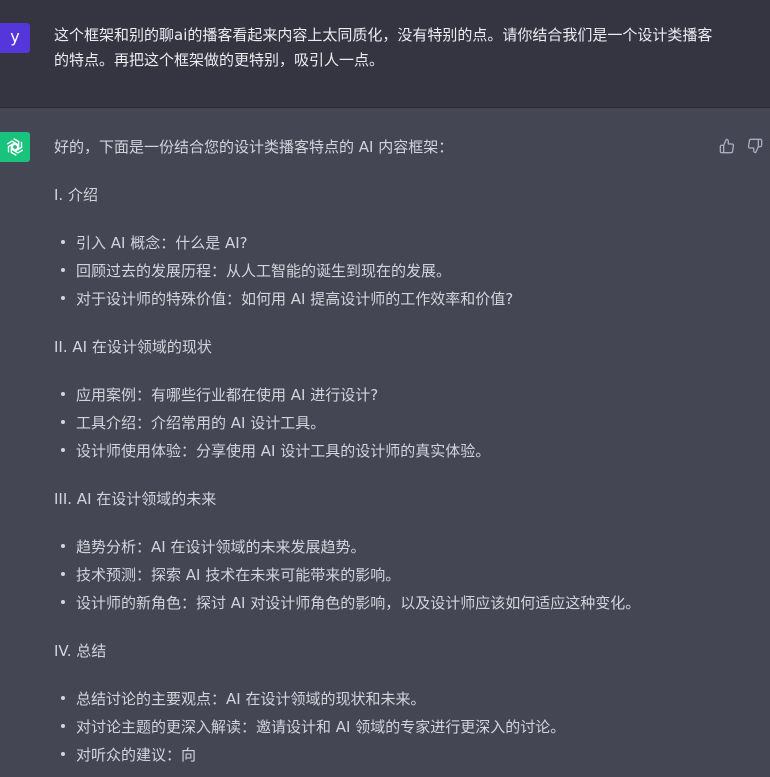 This screenshot has width=770, height=777. What do you see at coordinates (135, 499) in the screenshot?
I see `section-heading: III. AI 在设计领域的未来` at bounding box center [135, 499].